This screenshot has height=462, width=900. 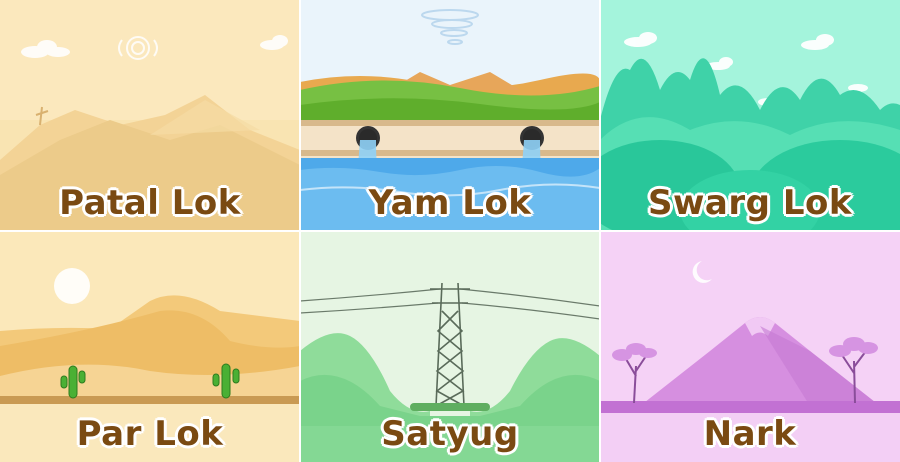 What do you see at coordinates (450, 203) in the screenshot?
I see `tile-label: Yam Lok` at bounding box center [450, 203].